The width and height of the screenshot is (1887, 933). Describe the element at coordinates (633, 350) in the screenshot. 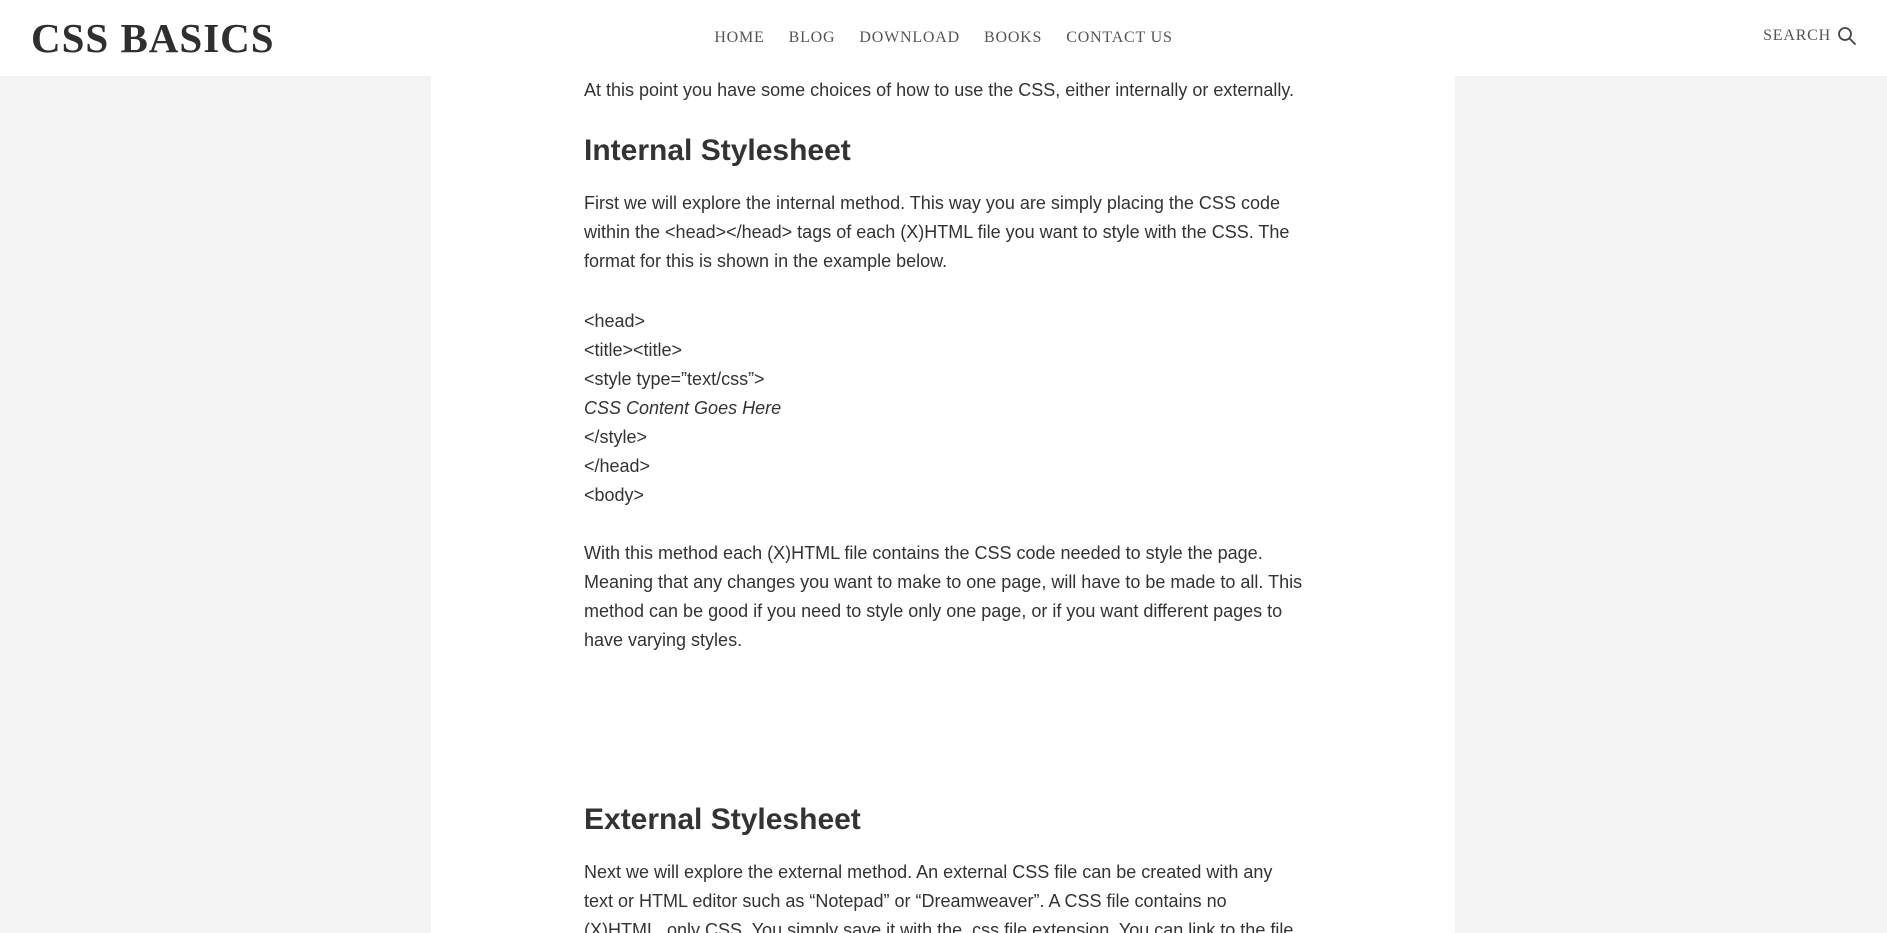

I see `code-line: <title><title>` at that location.